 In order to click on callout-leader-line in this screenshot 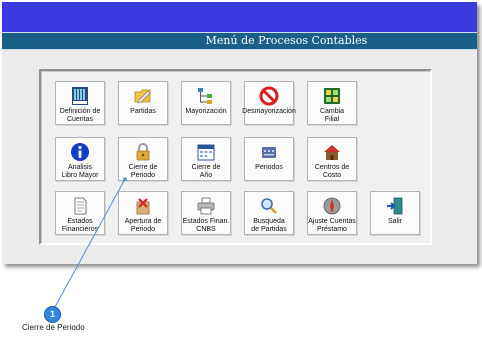, I will do `click(90, 242)`.